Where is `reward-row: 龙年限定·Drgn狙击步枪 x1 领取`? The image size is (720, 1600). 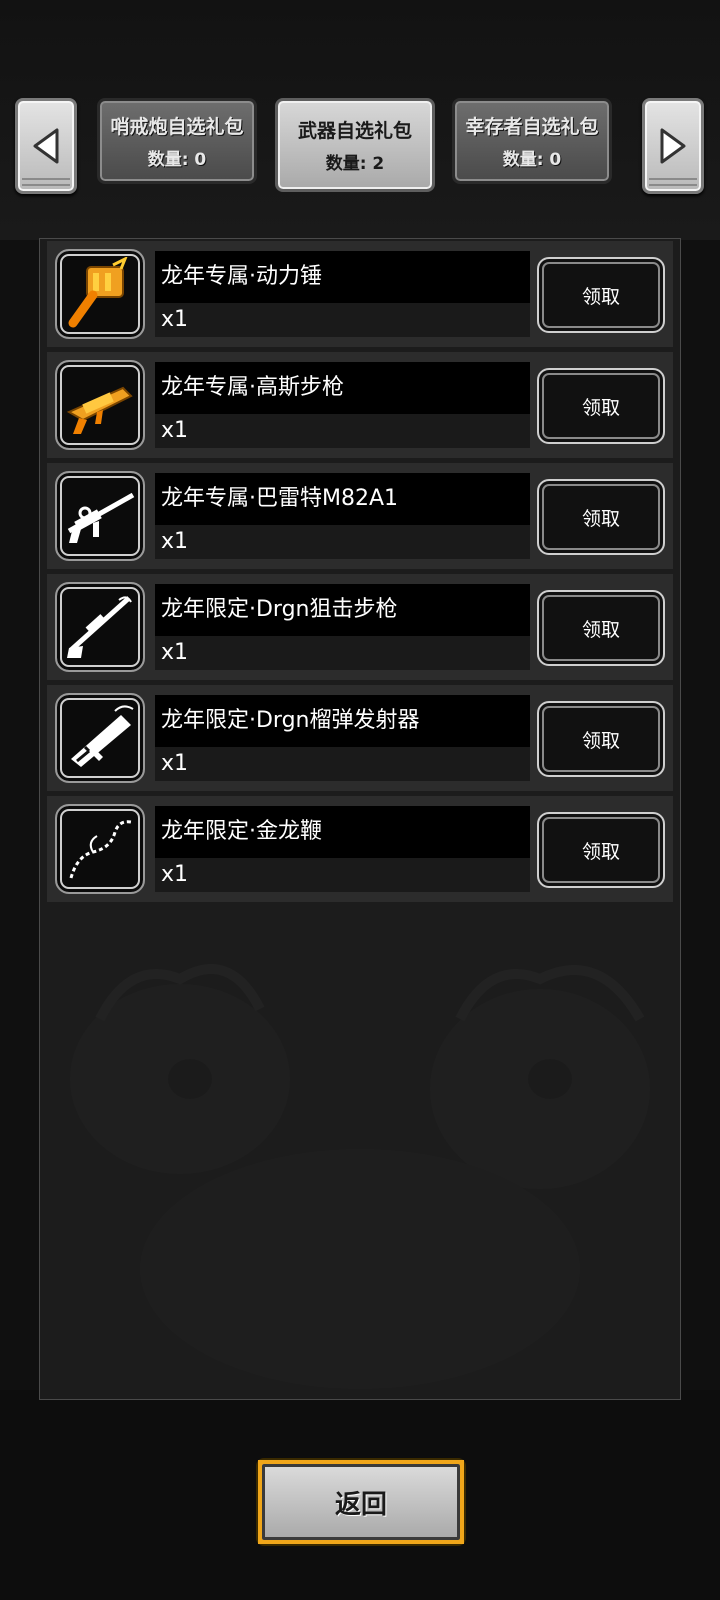
reward-row: 龙年限定·Drgn狙击步枪 x1 领取 is located at coordinates (360, 627).